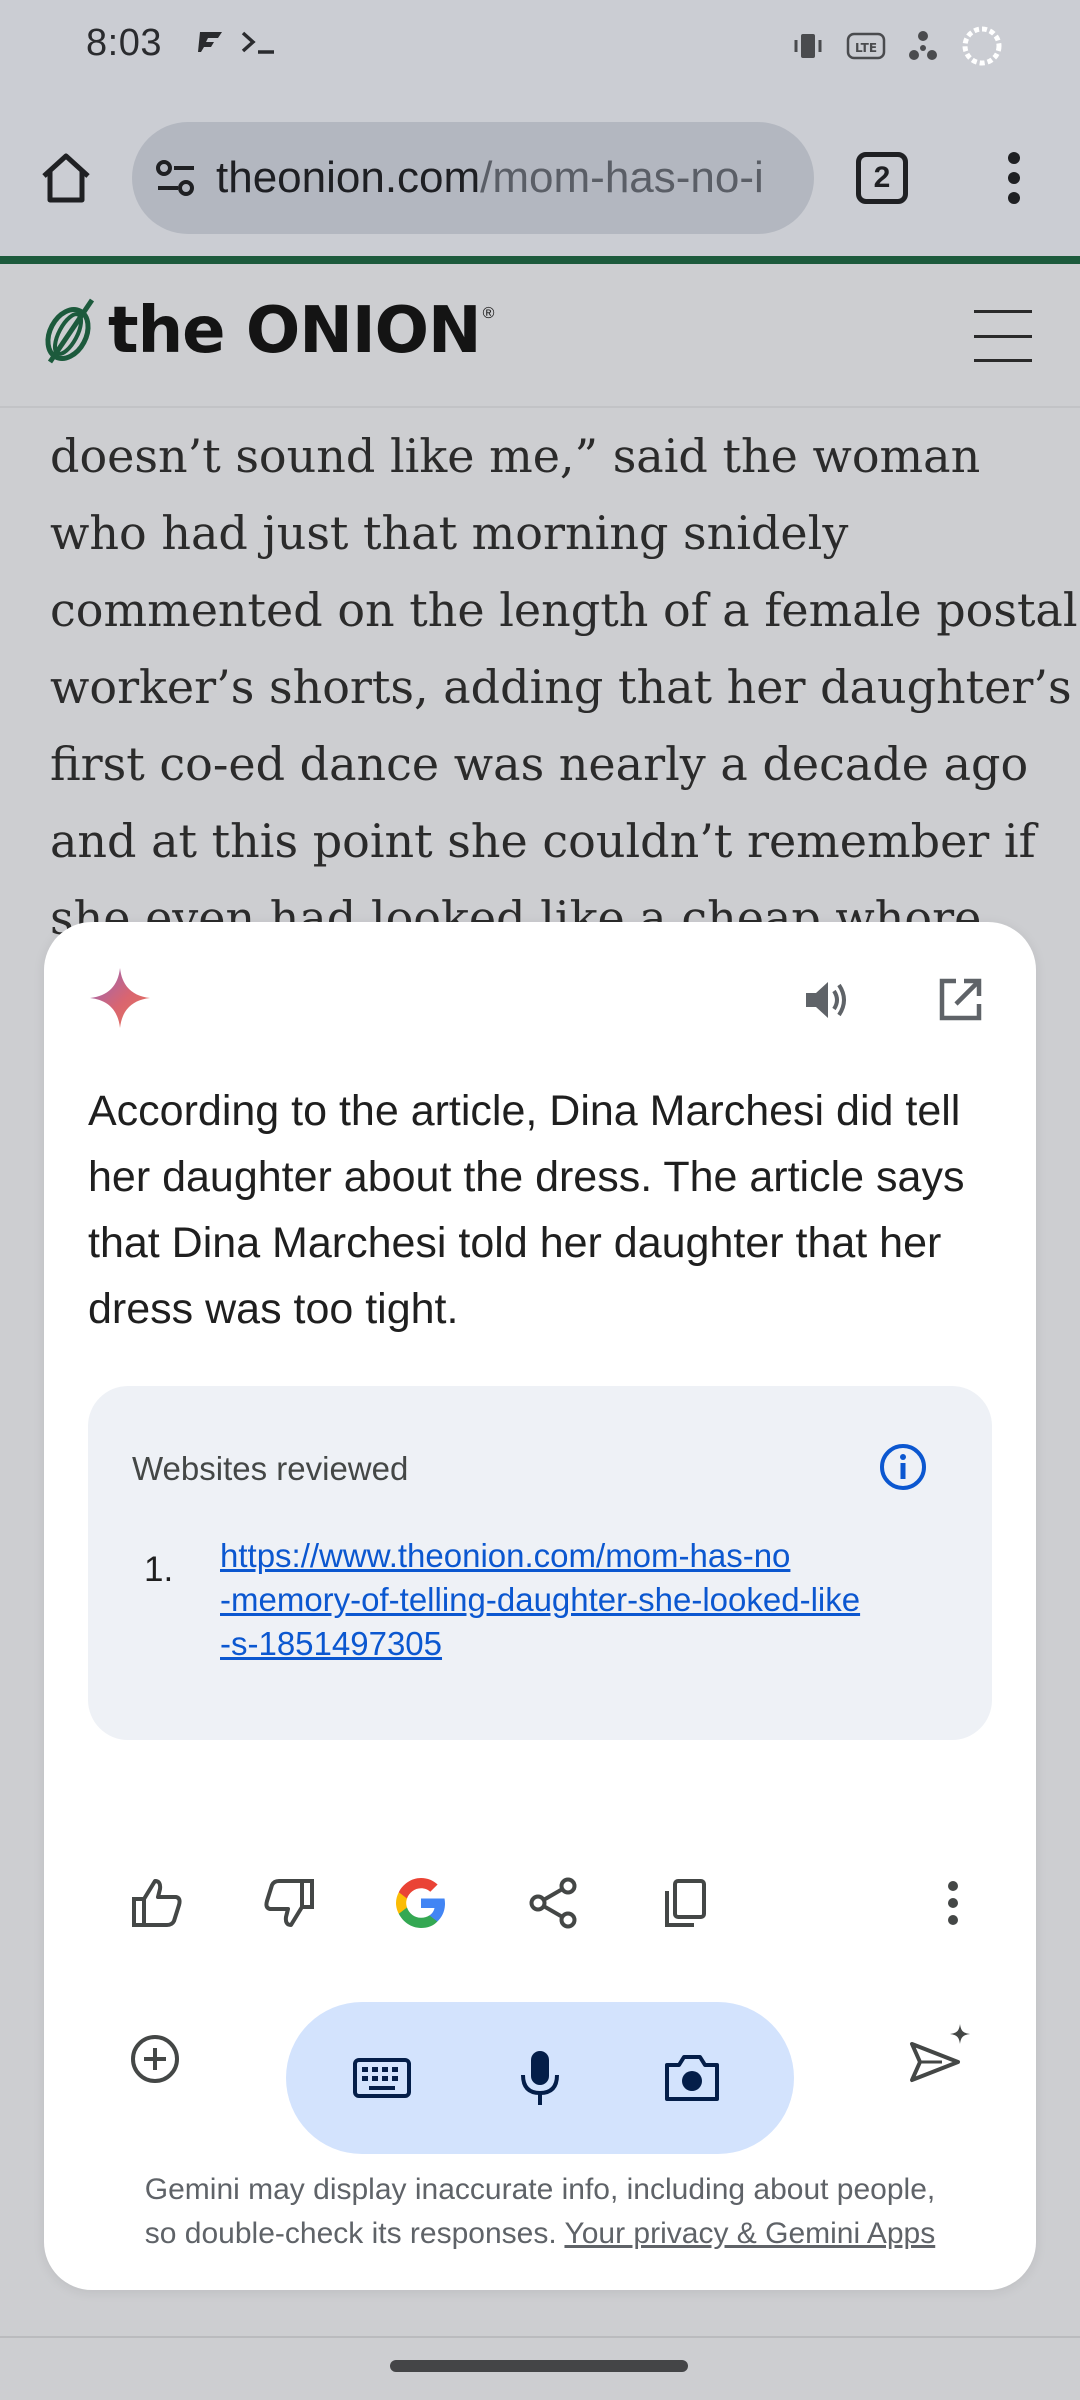 This screenshot has width=1080, height=2400. I want to click on site-header: the ONION ®, so click(540, 336).